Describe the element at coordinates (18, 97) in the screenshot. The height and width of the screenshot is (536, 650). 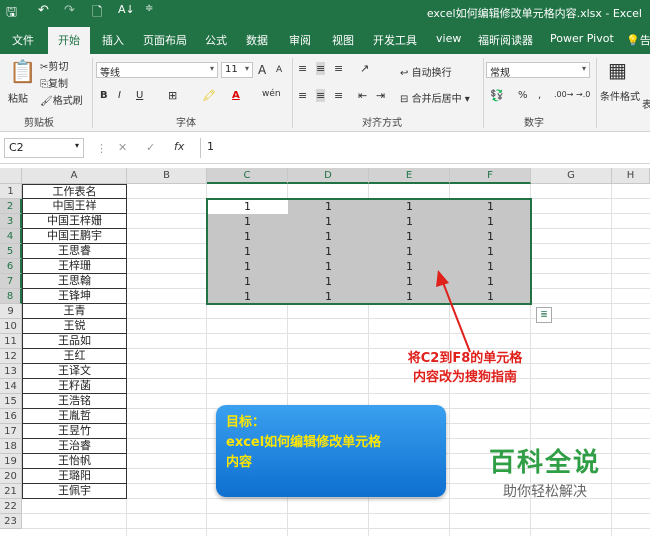
I see `paste-button: 粘贴` at that location.